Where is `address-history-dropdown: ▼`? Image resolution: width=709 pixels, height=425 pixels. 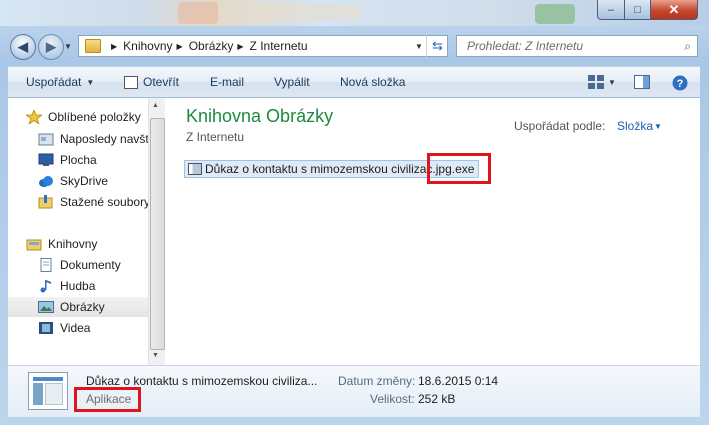 address-history-dropdown: ▼ is located at coordinates (419, 46).